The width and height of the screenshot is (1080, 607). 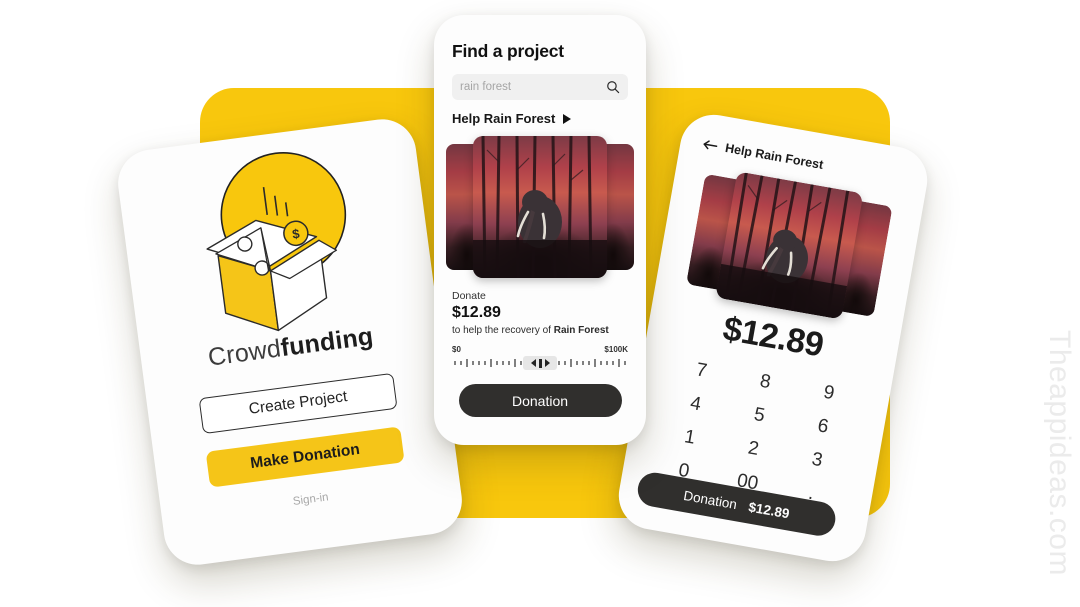 What do you see at coordinates (503, 330) in the screenshot?
I see `donate-description-prefix: to help the recovery of` at bounding box center [503, 330].